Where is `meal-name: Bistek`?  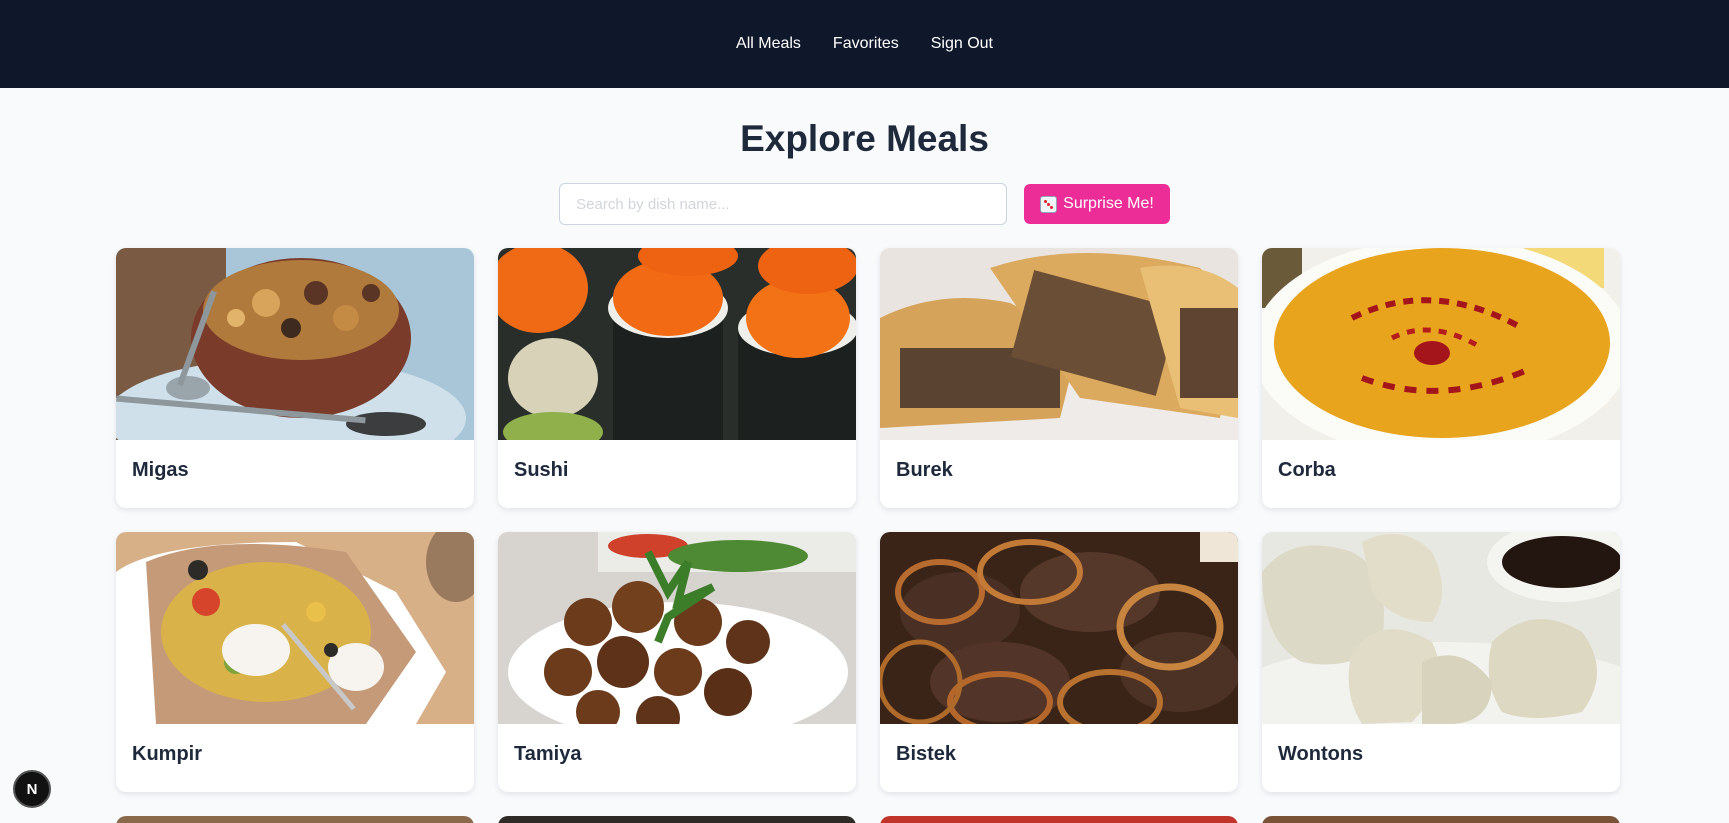 meal-name: Bistek is located at coordinates (926, 754).